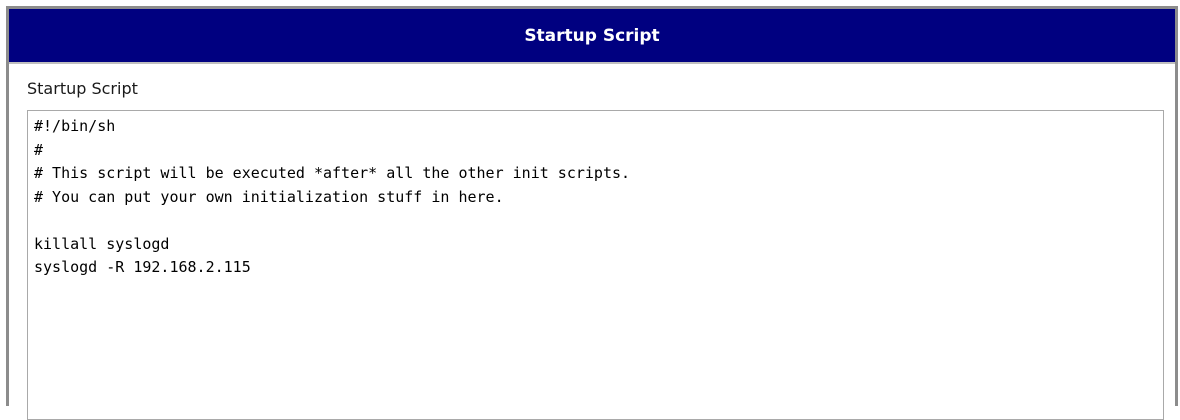  Describe the element at coordinates (82, 88) in the screenshot. I see `startup-script-label: Startup Script` at that location.